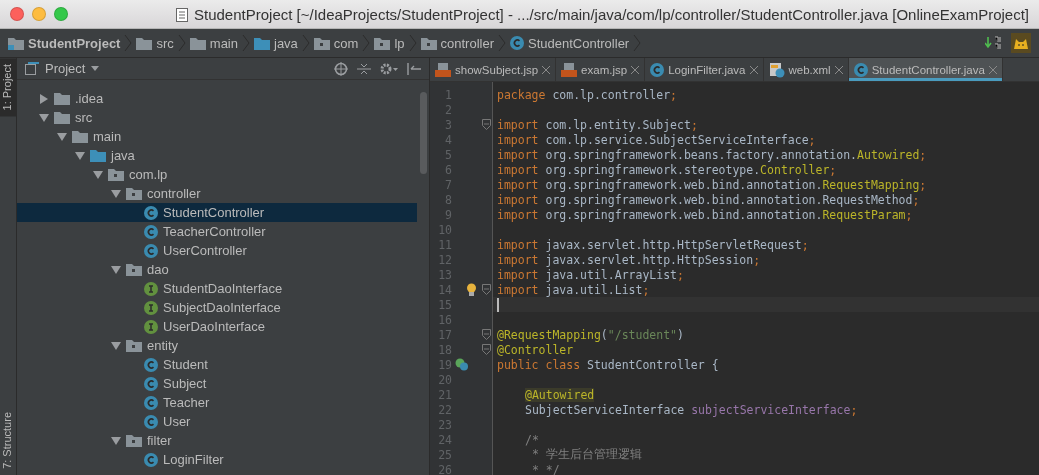 The width and height of the screenshot is (1039, 475). What do you see at coordinates (158, 269) in the screenshot?
I see `tree-item-label: dao` at bounding box center [158, 269].